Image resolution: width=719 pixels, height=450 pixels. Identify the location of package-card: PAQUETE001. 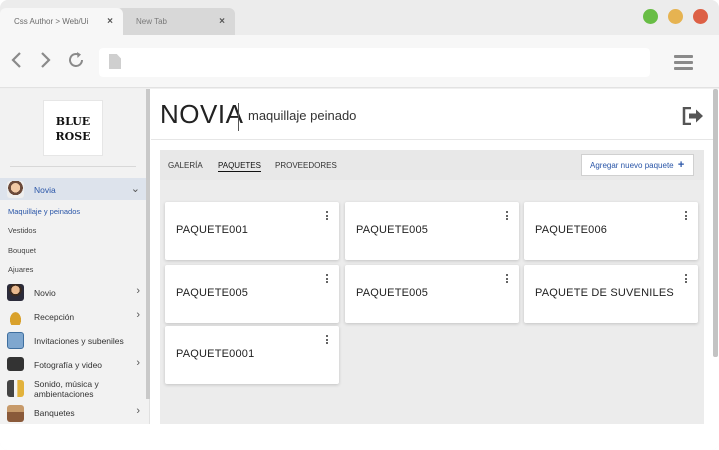
(252, 231).